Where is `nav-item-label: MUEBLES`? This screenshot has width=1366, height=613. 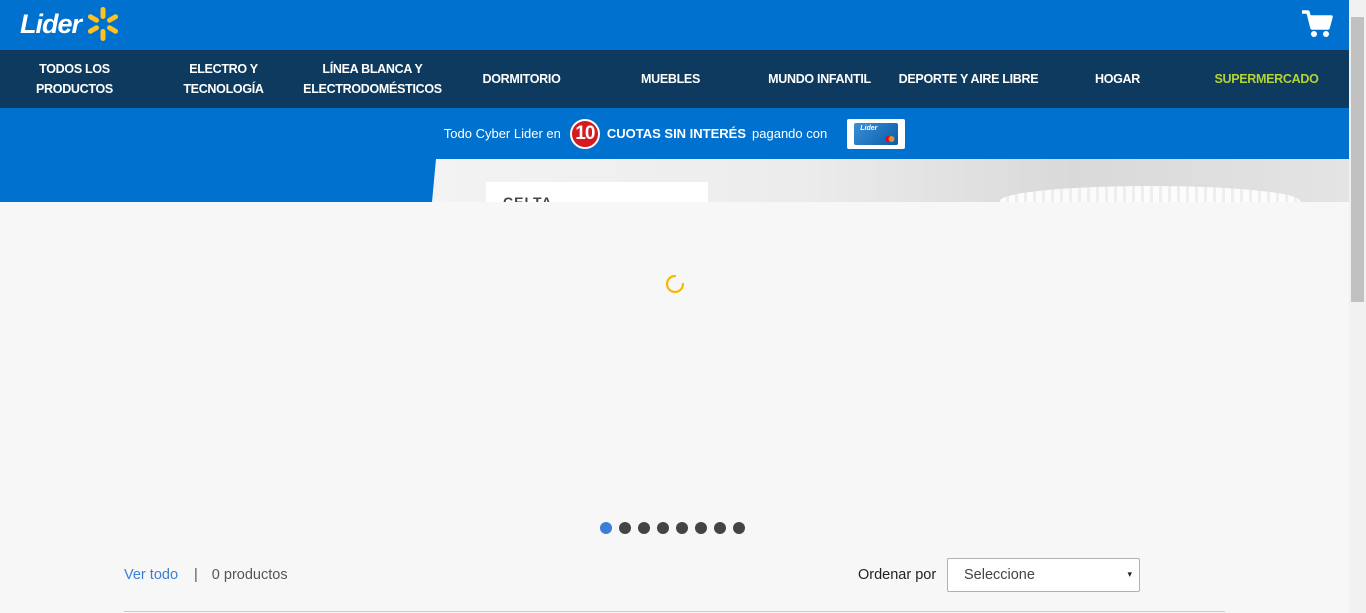
nav-item-label: MUEBLES is located at coordinates (670, 79).